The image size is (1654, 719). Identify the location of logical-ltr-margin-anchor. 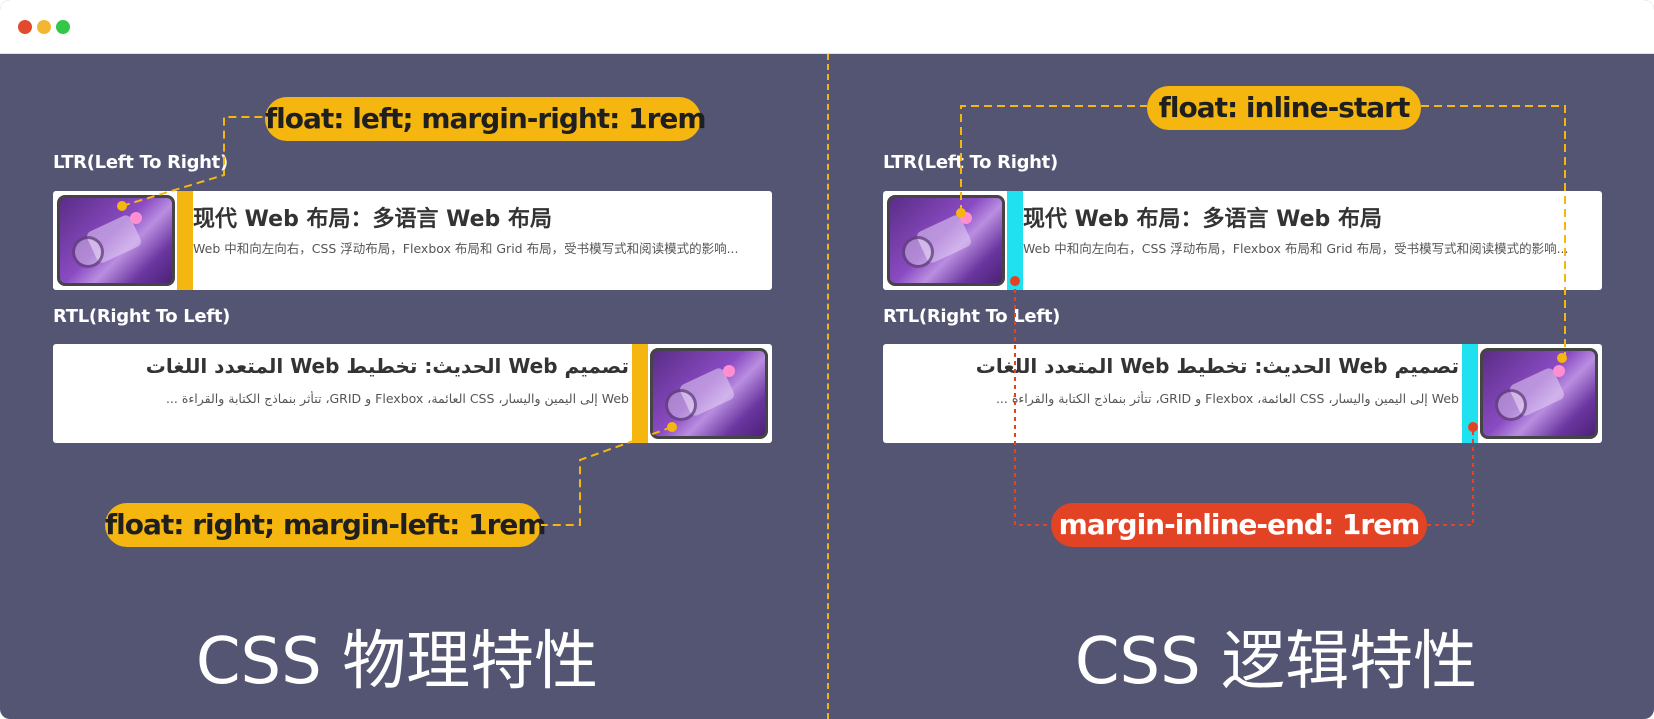
(1015, 281).